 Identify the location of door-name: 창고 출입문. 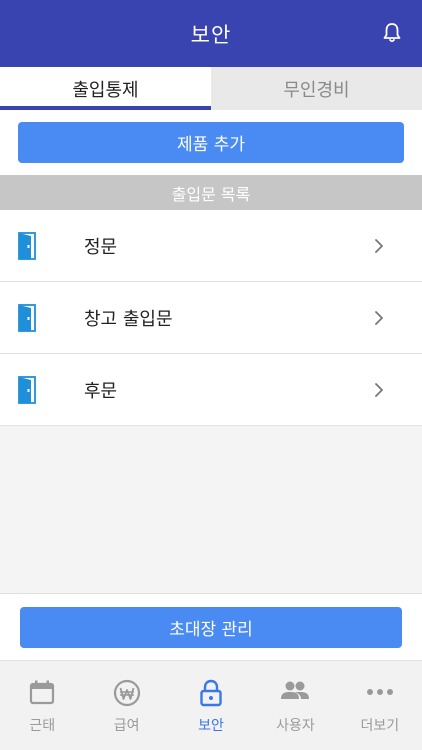
(128, 319).